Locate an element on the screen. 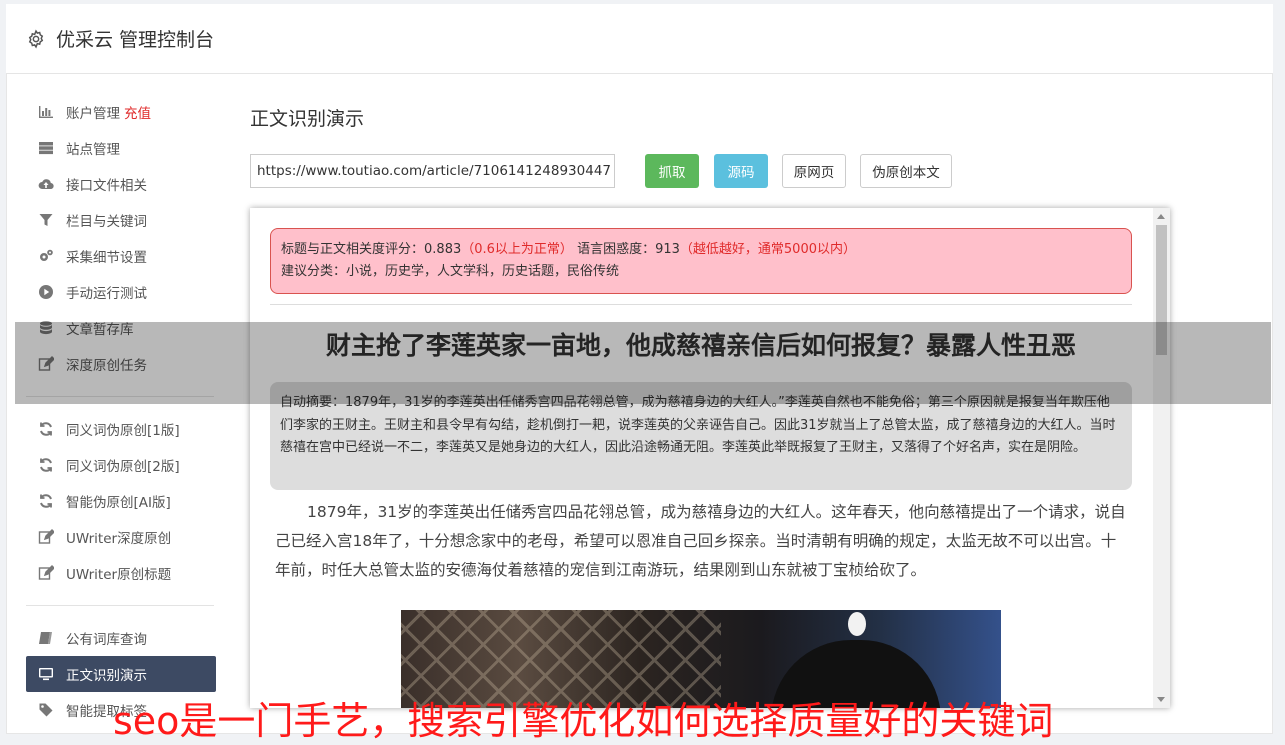 This screenshot has width=1285, height=745. category-value: 小说，历史学，人文学科，历史话题，民俗传统 is located at coordinates (483, 271).